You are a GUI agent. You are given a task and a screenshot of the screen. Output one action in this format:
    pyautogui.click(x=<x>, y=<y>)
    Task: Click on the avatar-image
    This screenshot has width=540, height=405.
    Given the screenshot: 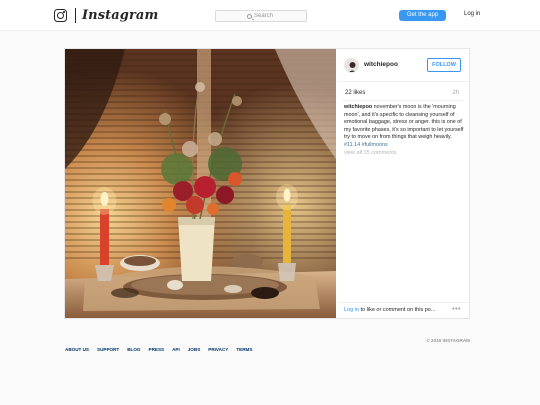 What is the action you would take?
    pyautogui.click(x=351, y=65)
    